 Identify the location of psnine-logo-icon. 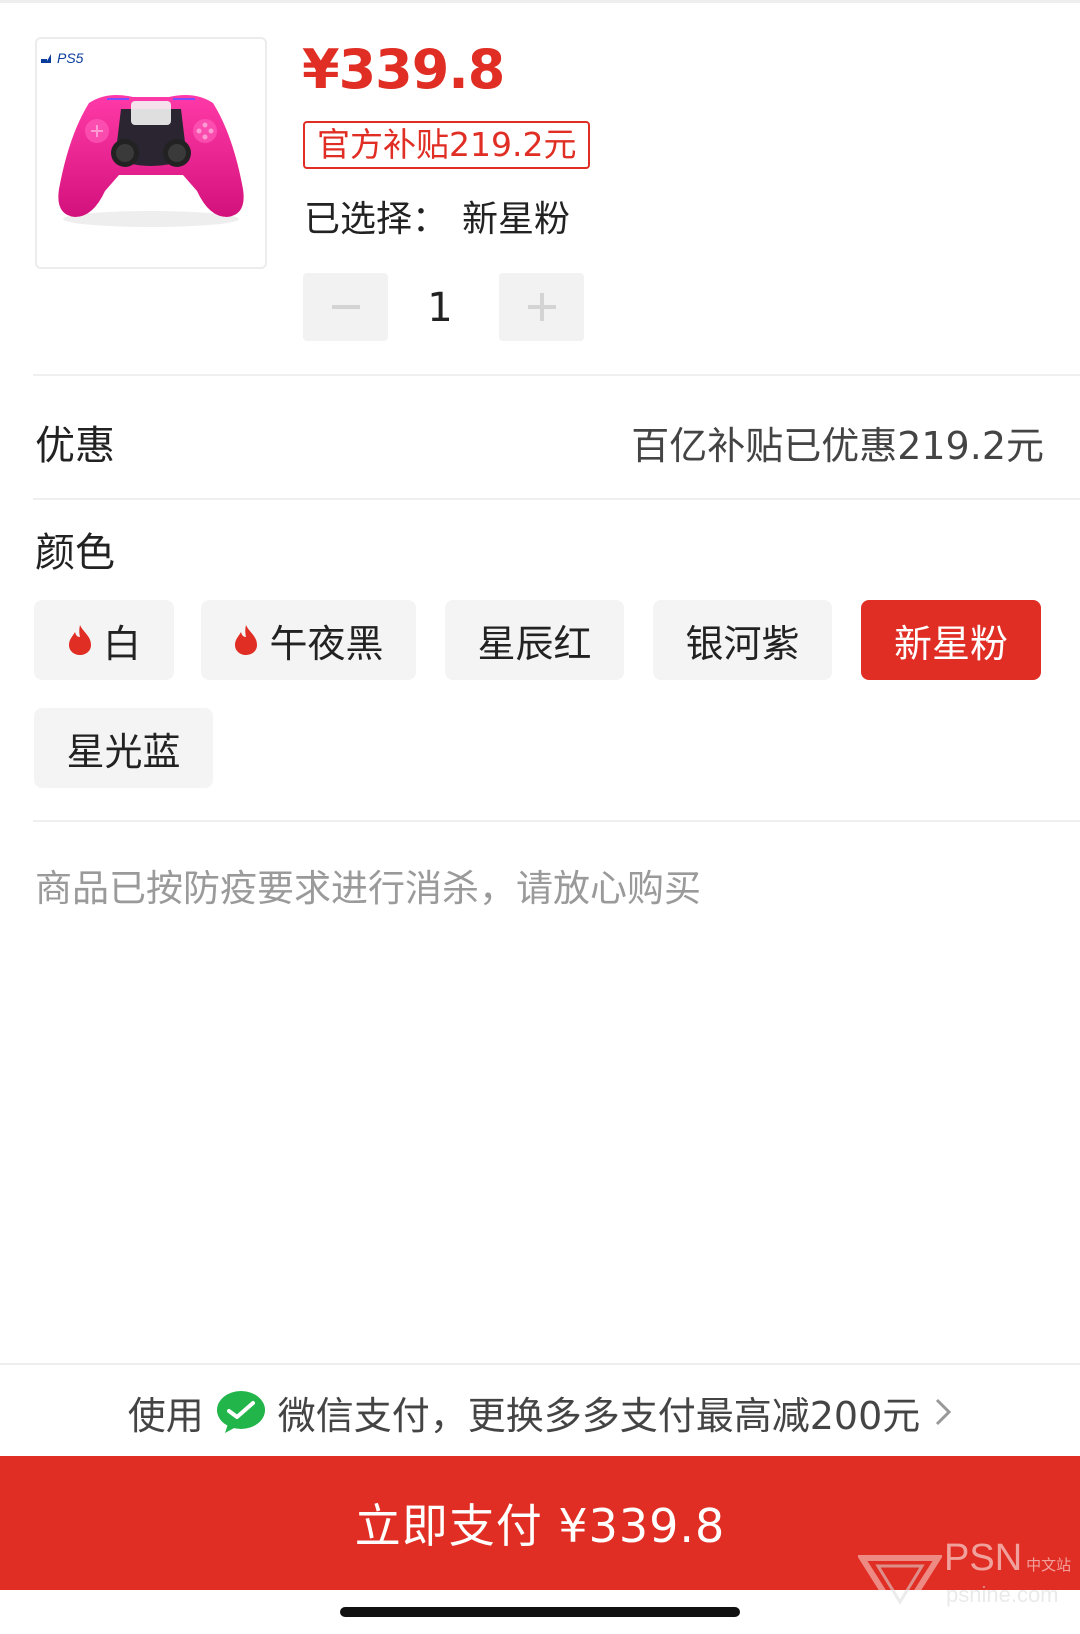
(900, 1588).